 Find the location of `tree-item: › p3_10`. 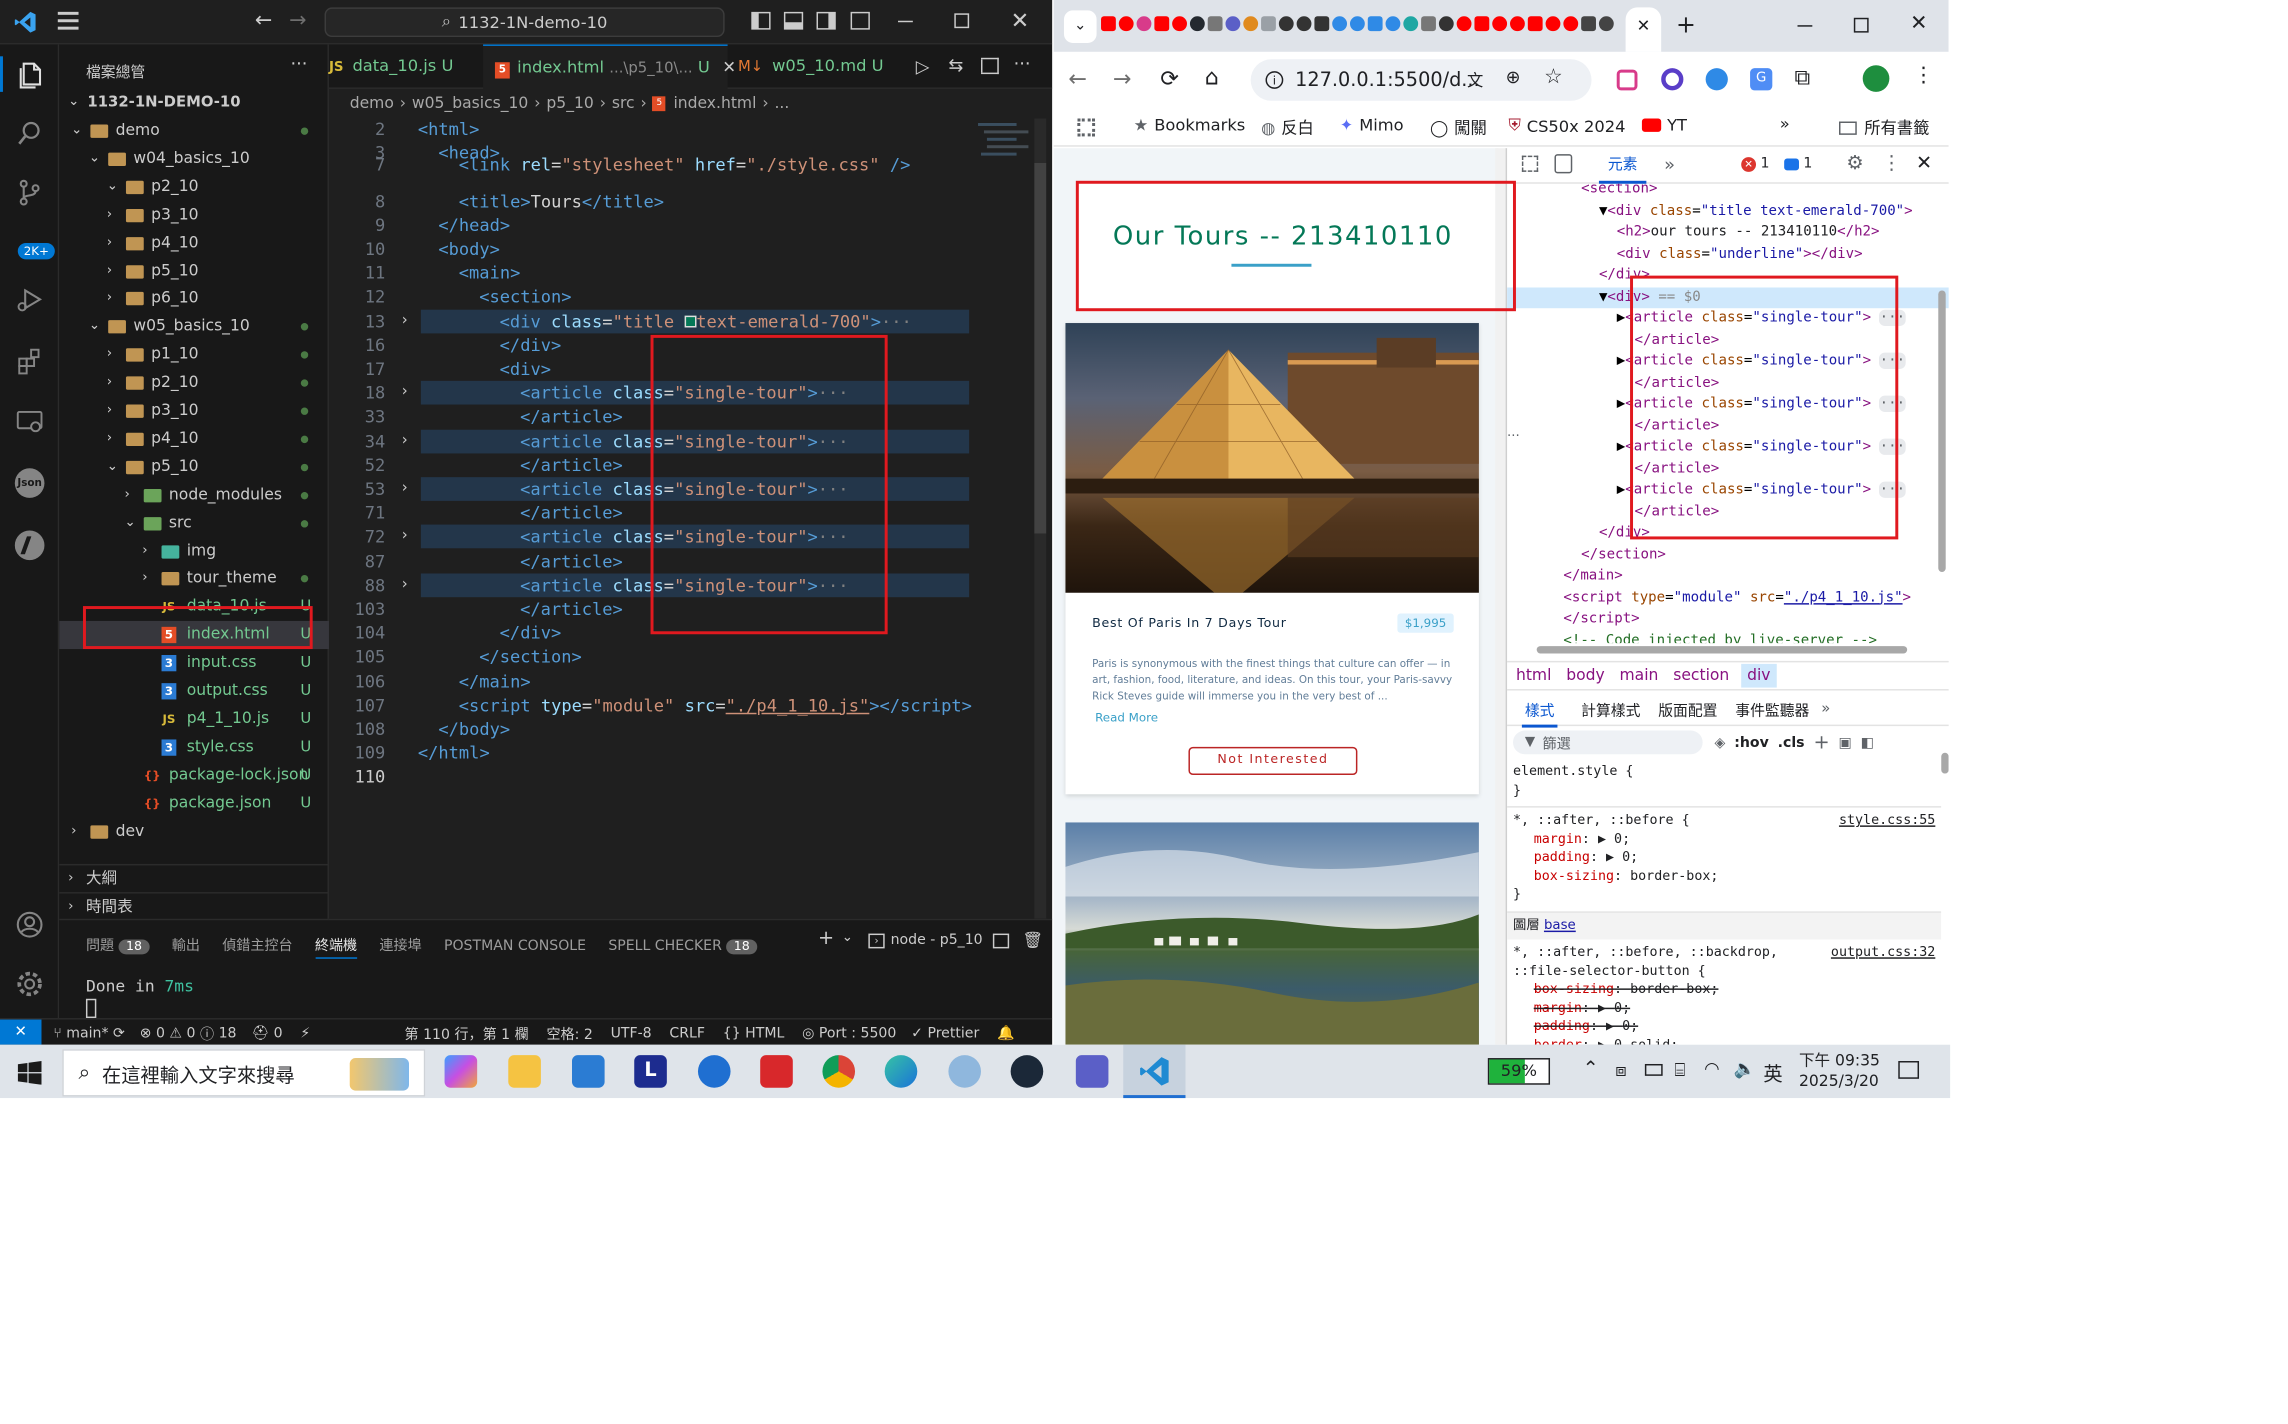

tree-item: › p3_10 is located at coordinates (194, 411).